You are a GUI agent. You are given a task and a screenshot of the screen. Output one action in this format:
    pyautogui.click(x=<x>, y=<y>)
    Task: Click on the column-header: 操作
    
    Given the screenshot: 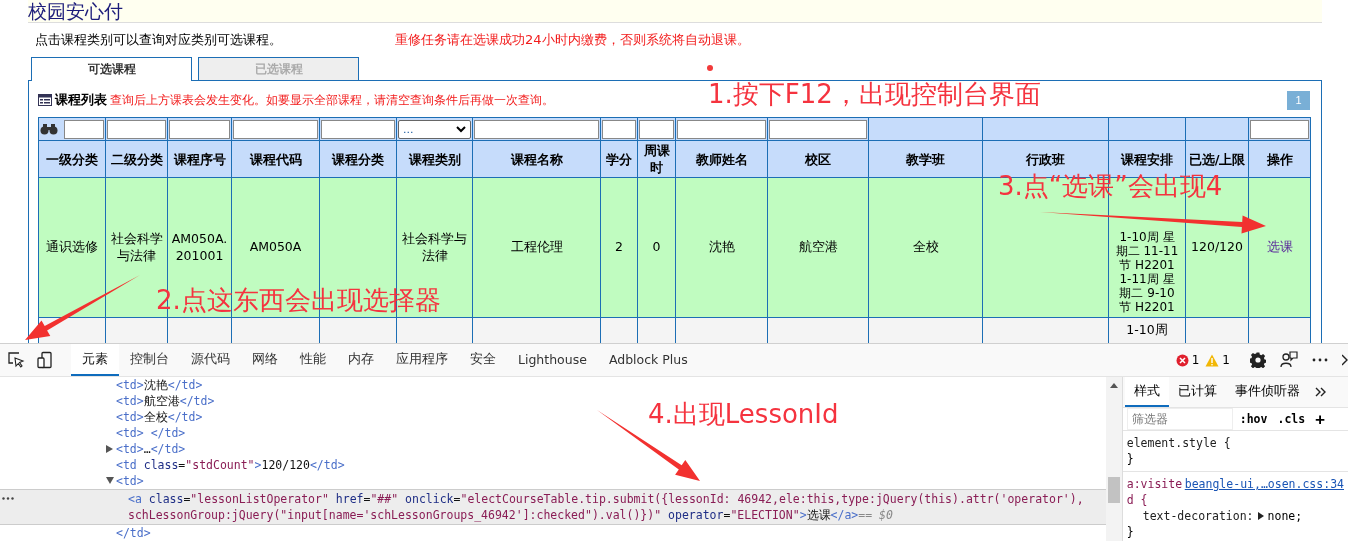 What is the action you would take?
    pyautogui.click(x=1279, y=159)
    